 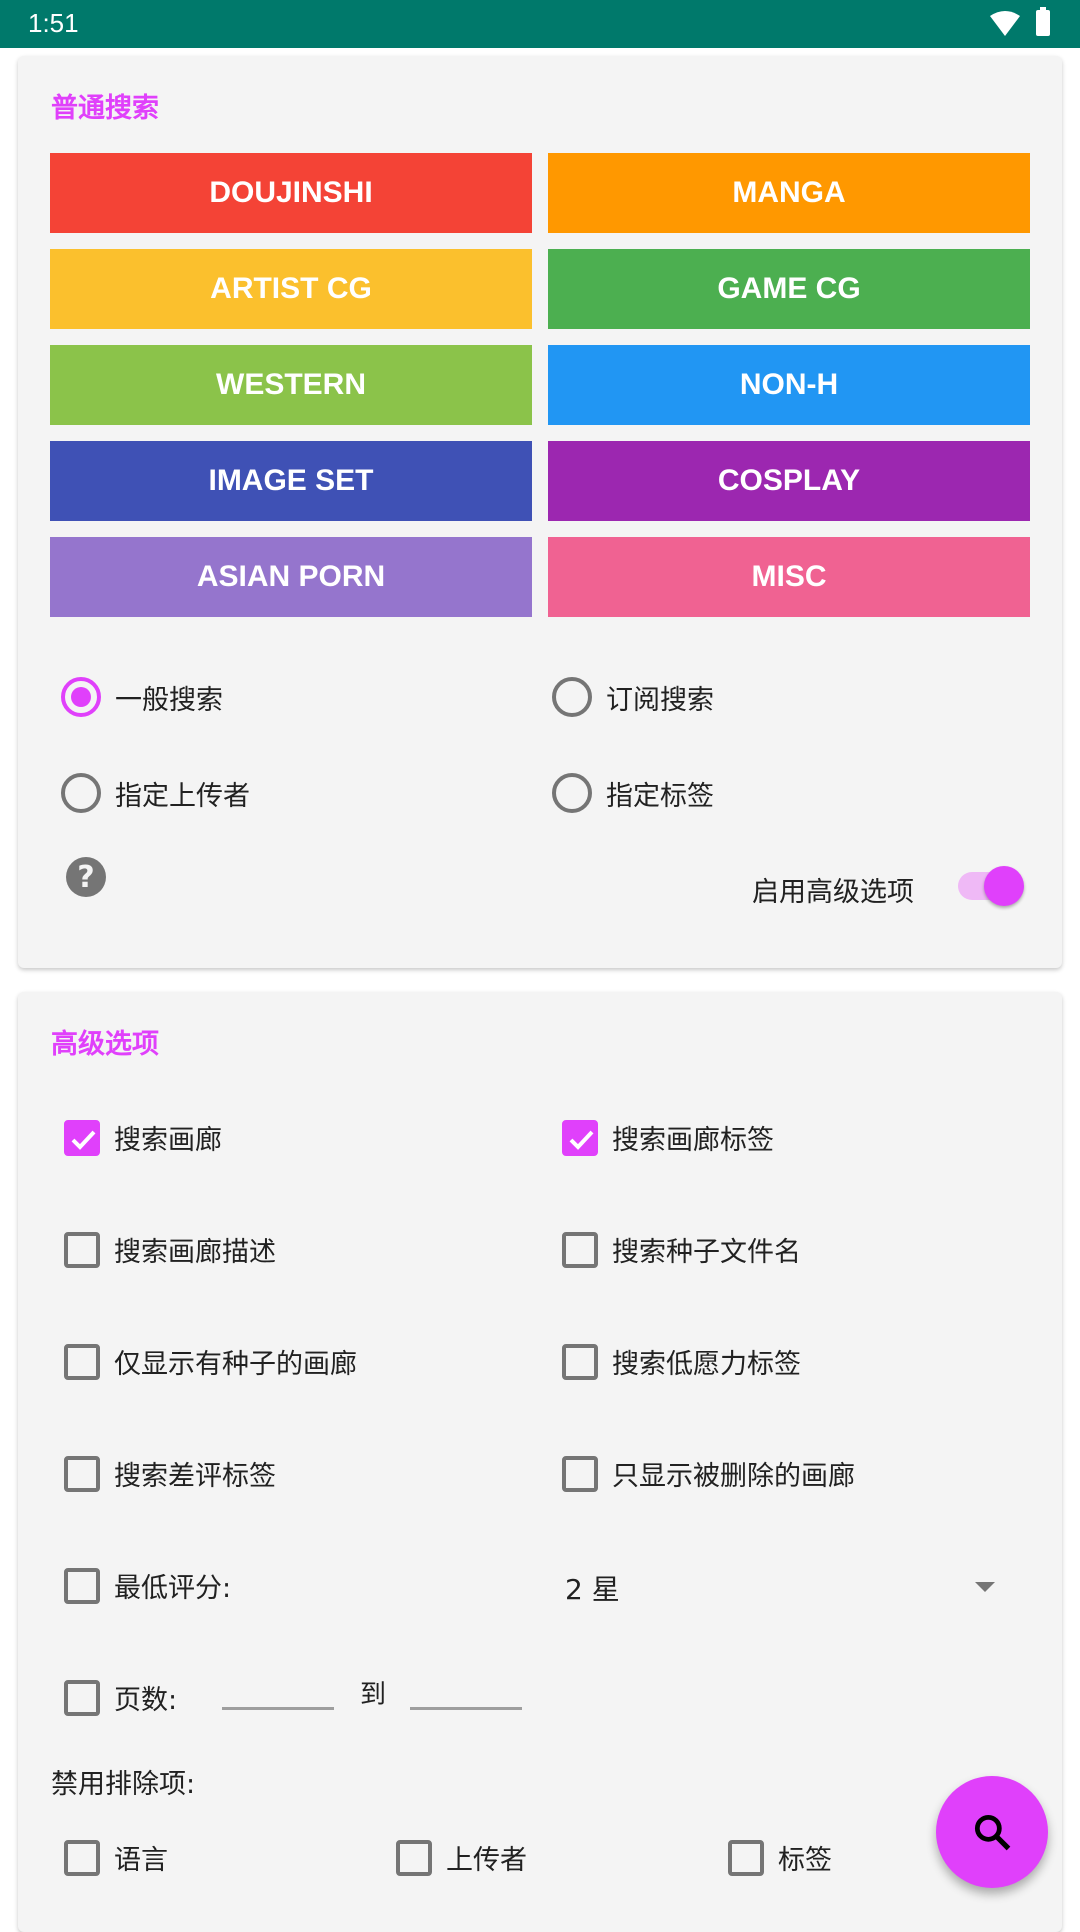 I want to click on checkbox-disable-tags: 标签, so click(x=780, y=1857).